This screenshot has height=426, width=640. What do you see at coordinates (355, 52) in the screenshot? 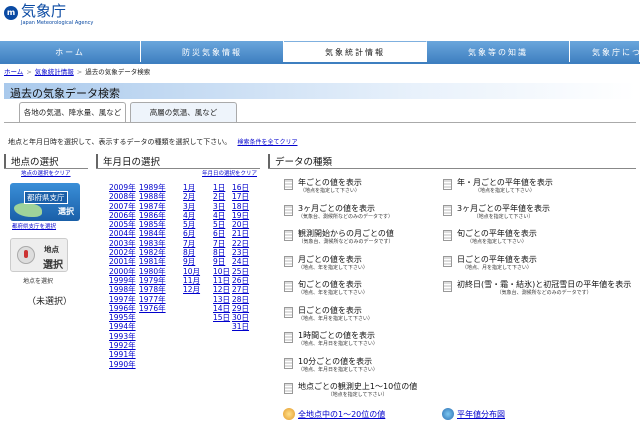
I see `nav-climate-stats: 気象統計情報` at bounding box center [355, 52].